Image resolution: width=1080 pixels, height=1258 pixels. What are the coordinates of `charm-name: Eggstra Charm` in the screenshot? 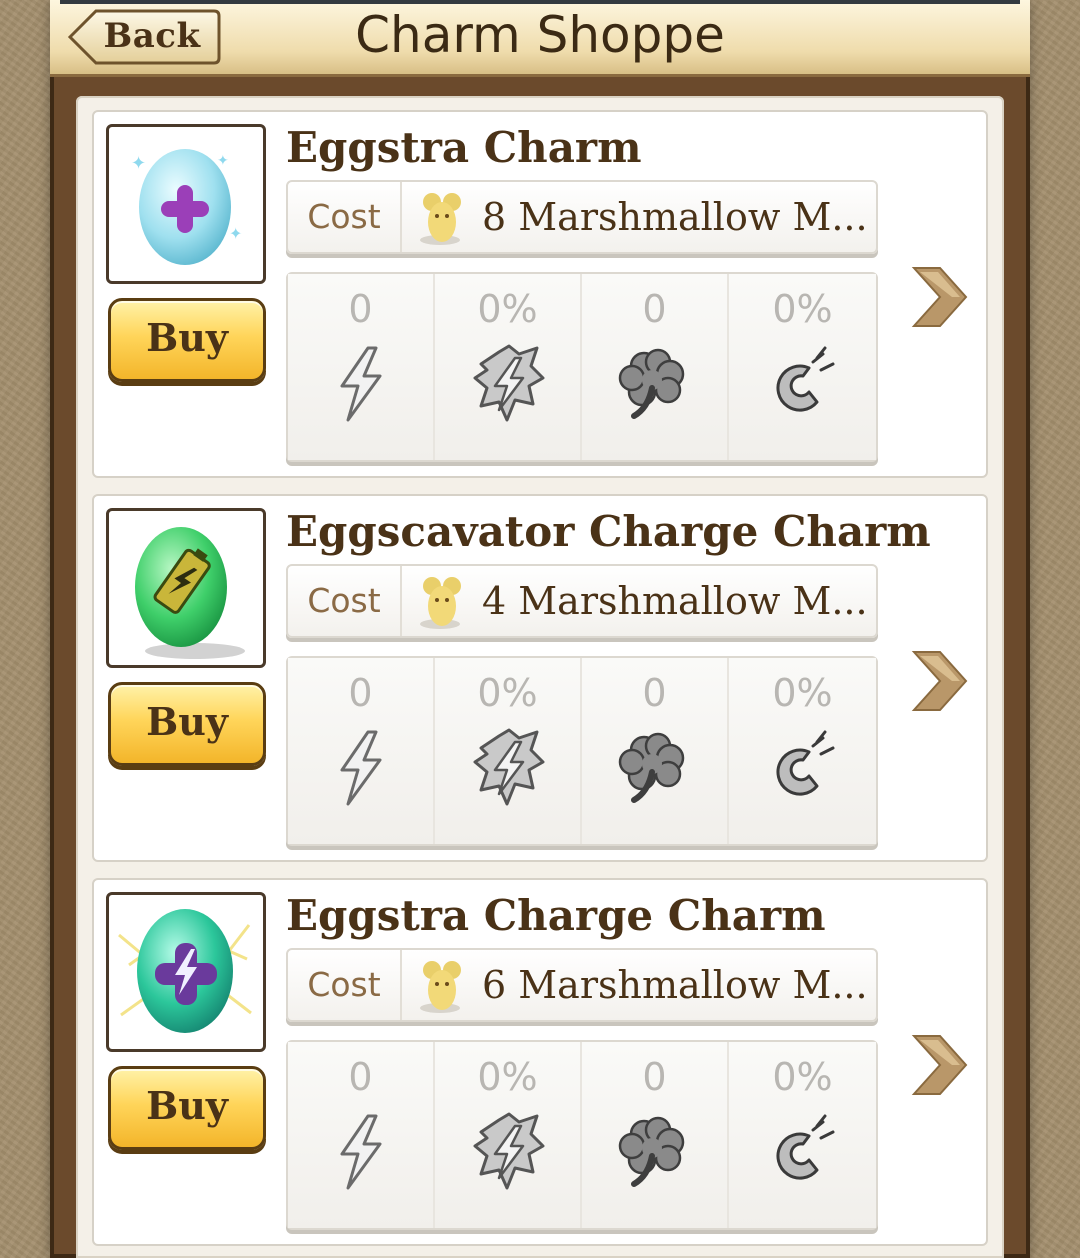 It's located at (464, 147).